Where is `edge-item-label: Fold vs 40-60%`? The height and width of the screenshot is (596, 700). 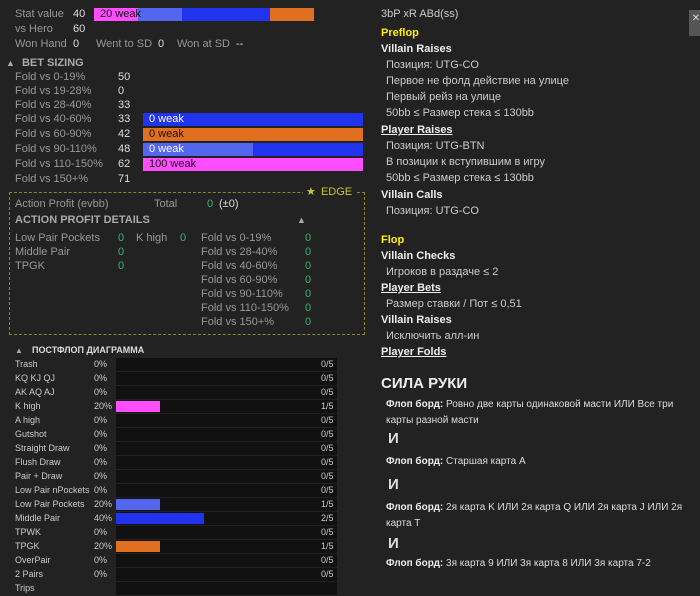 edge-item-label: Fold vs 40-60% is located at coordinates (239, 266).